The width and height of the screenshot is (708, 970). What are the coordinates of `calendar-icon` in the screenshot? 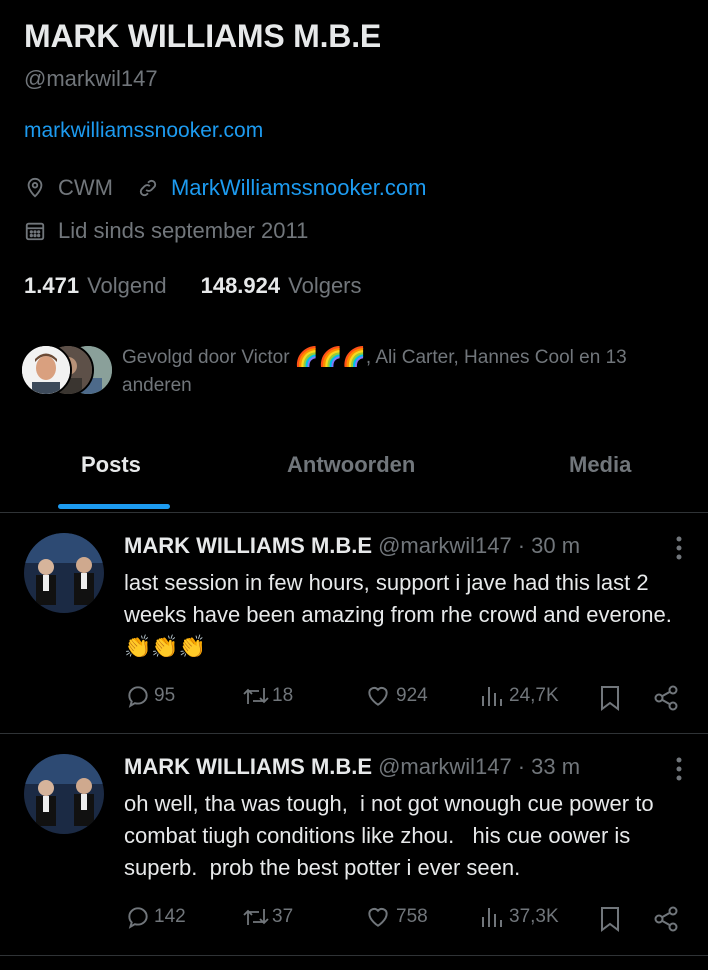 It's located at (35, 231).